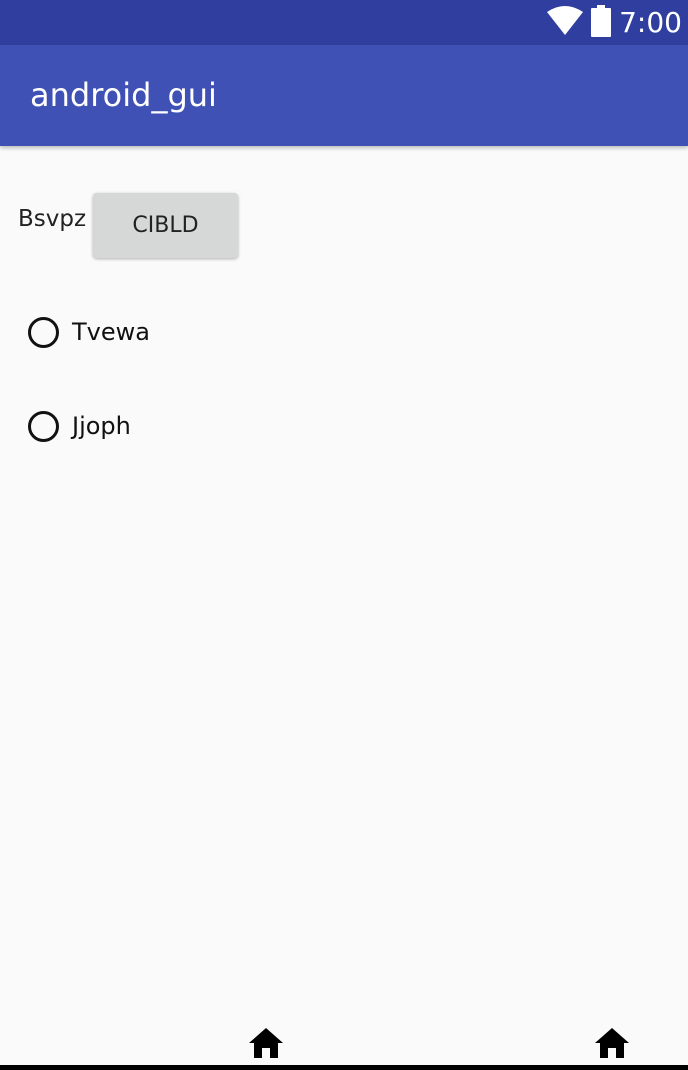 This screenshot has height=1070, width=688. I want to click on cibld-button: CIBLD, so click(165, 225).